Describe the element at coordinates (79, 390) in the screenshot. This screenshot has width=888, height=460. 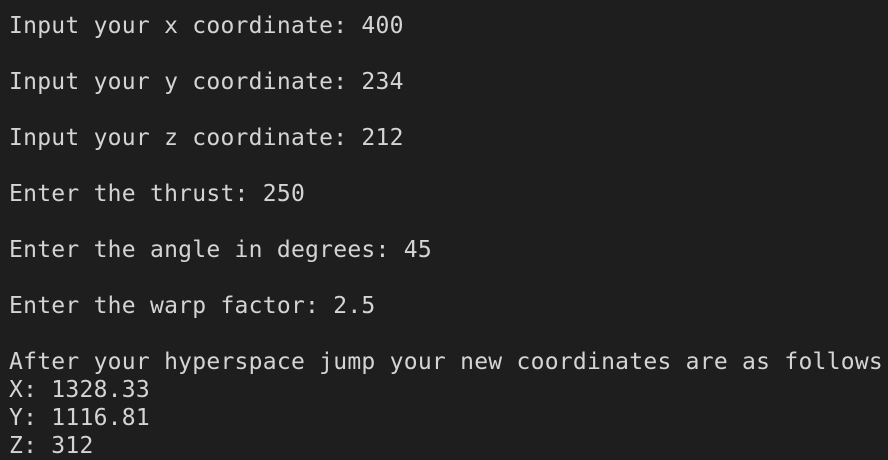
I see `result-x: X: 1328.33` at that location.